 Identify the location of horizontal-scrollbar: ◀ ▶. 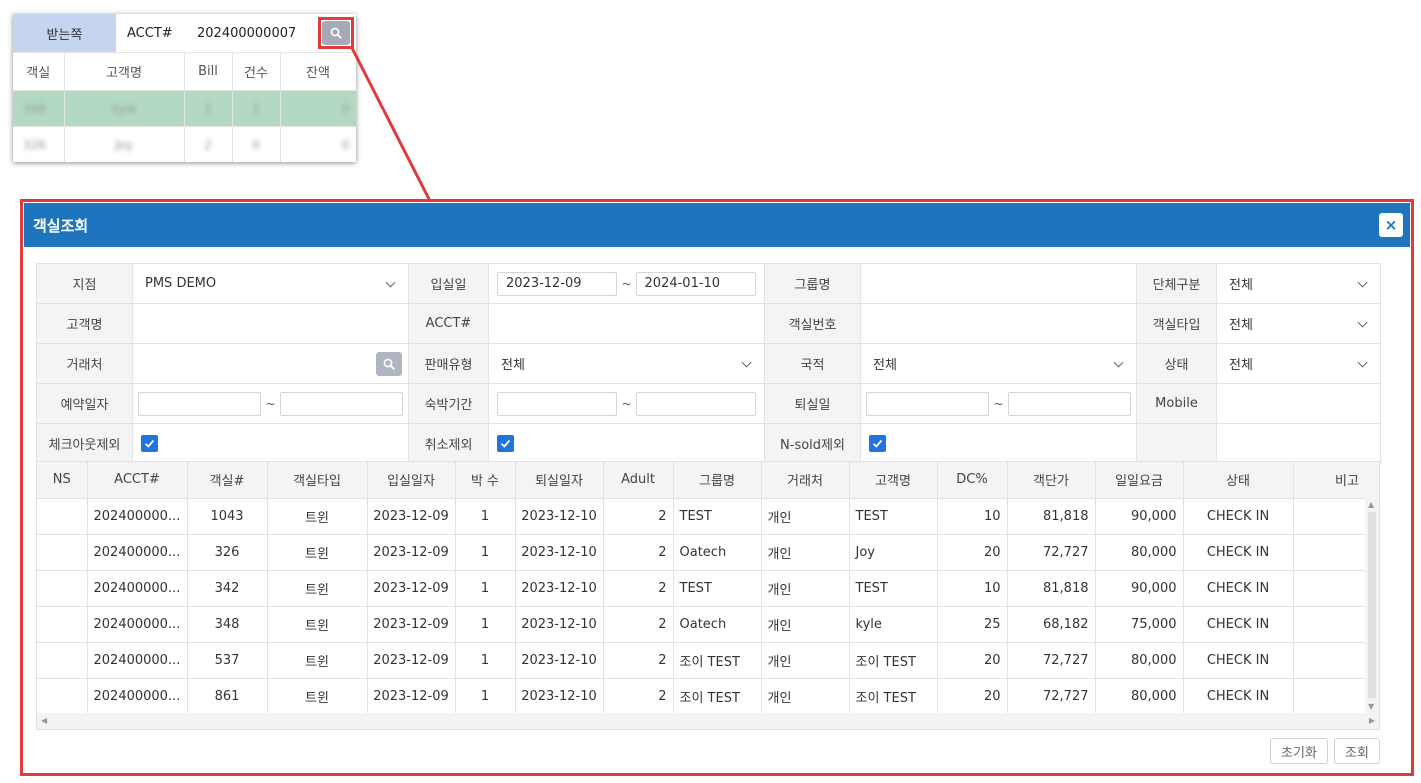
(708, 721).